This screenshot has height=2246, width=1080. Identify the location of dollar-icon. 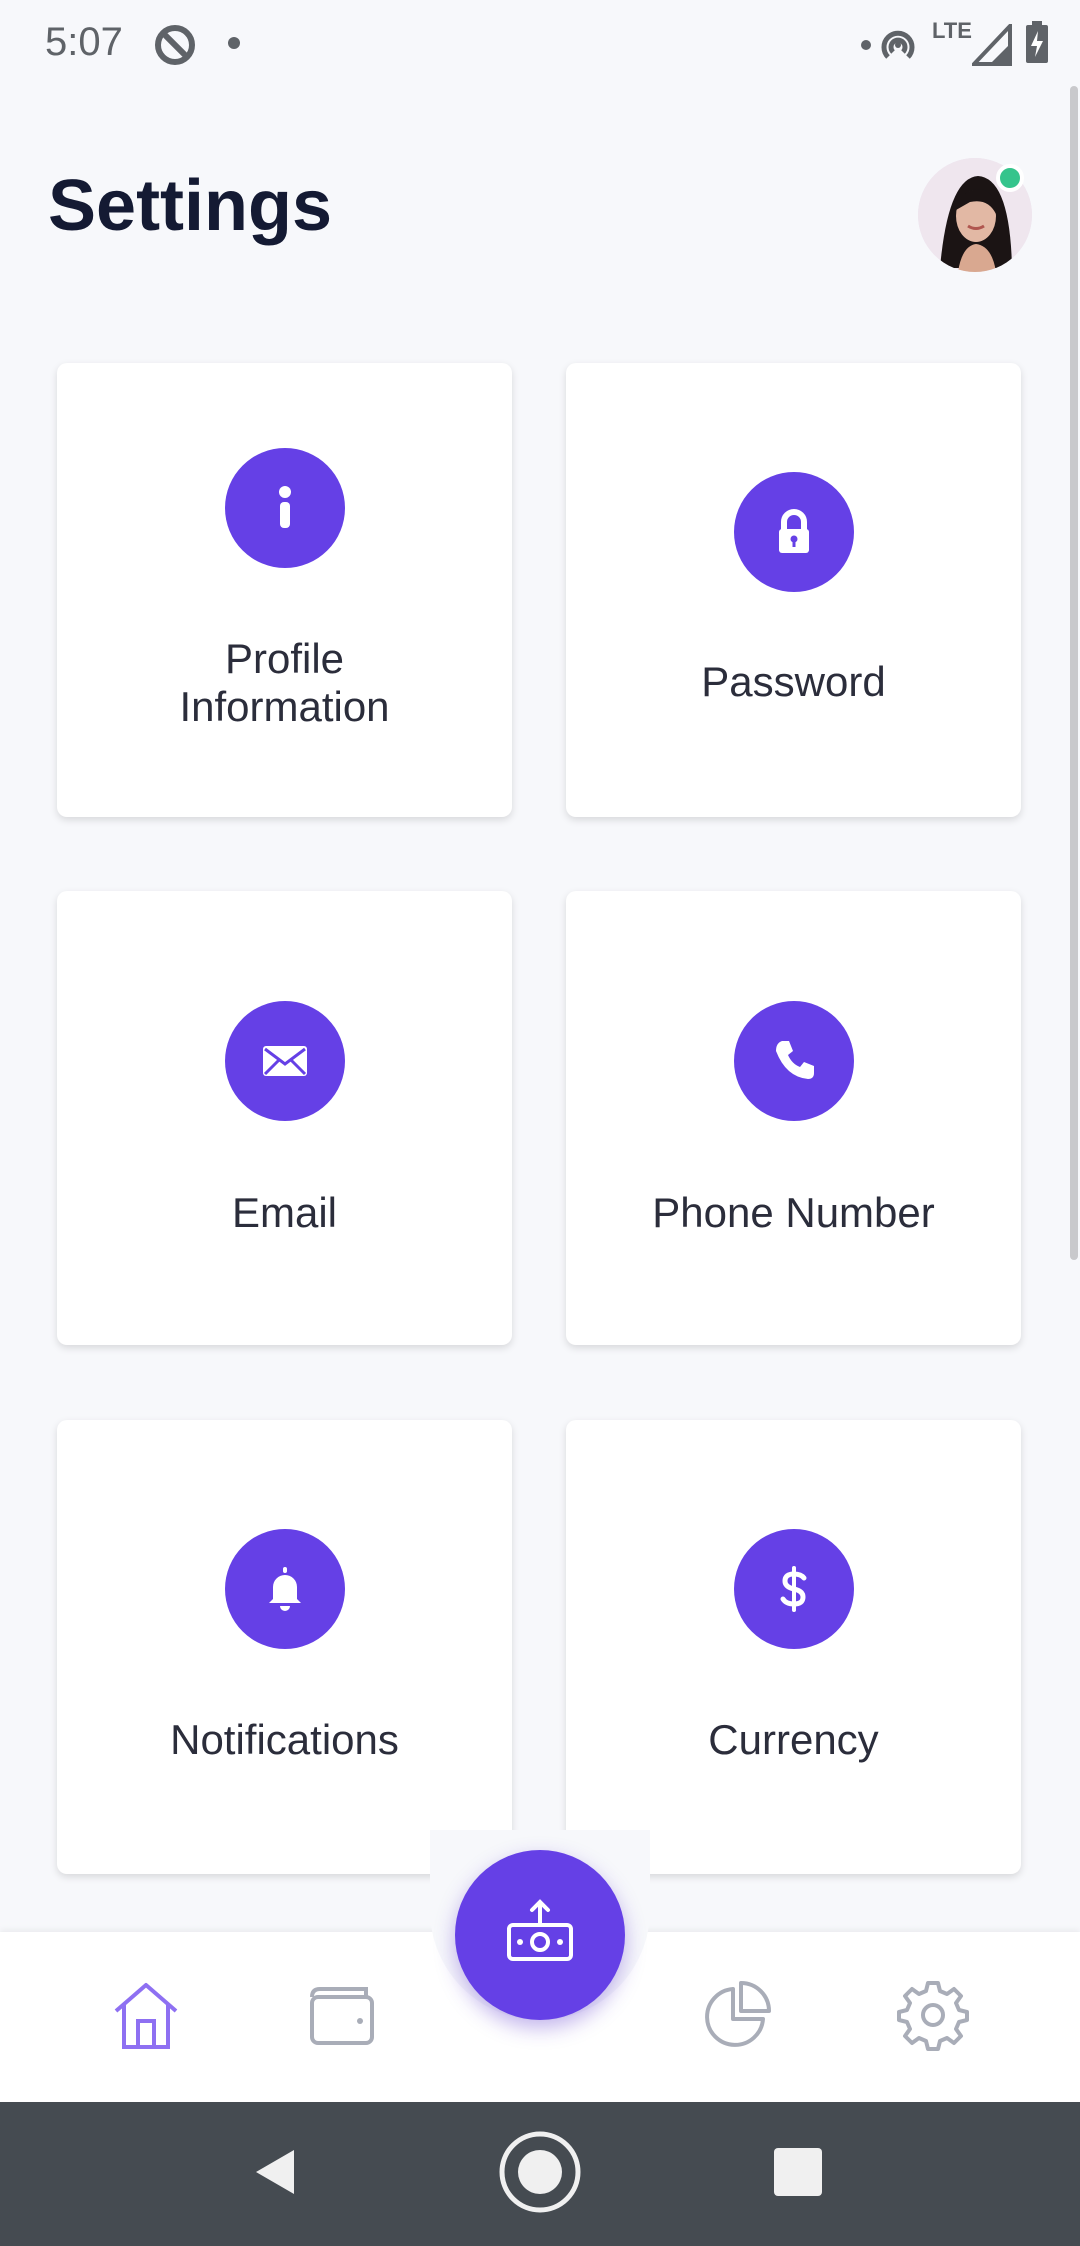
(793, 1589).